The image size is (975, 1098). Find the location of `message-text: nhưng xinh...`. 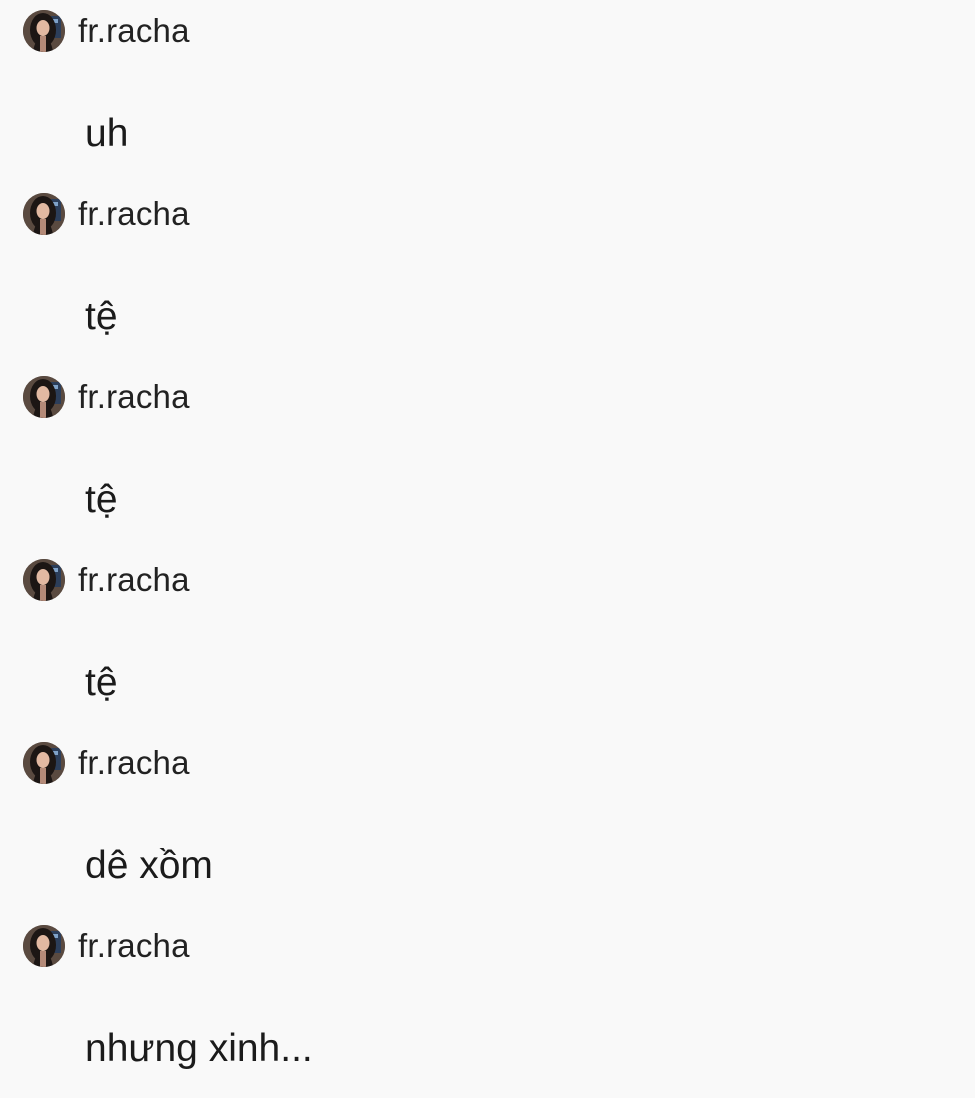

message-text: nhưng xinh... is located at coordinates (199, 1048).